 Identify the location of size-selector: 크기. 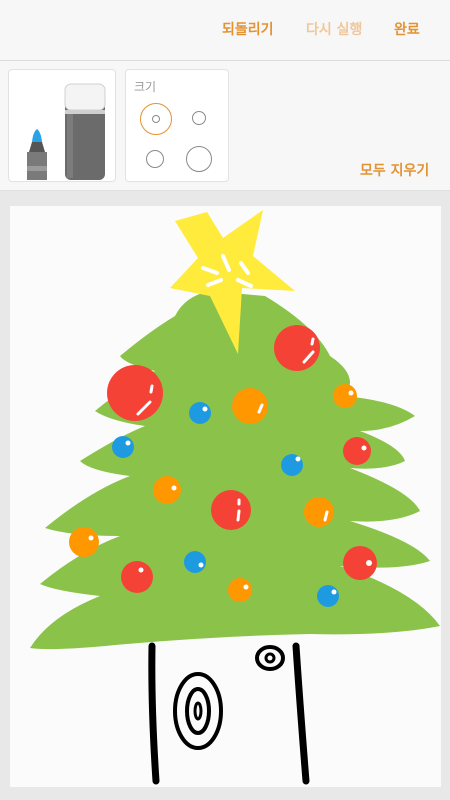
(177, 125).